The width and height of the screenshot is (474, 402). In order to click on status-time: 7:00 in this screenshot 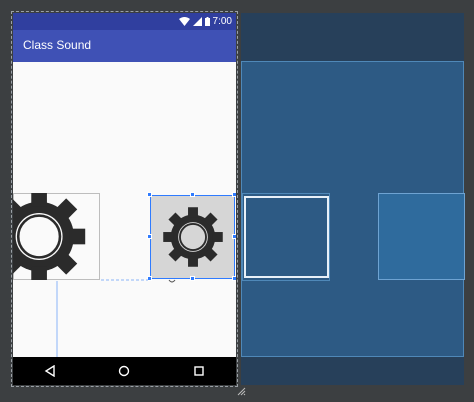, I will do `click(222, 21)`.